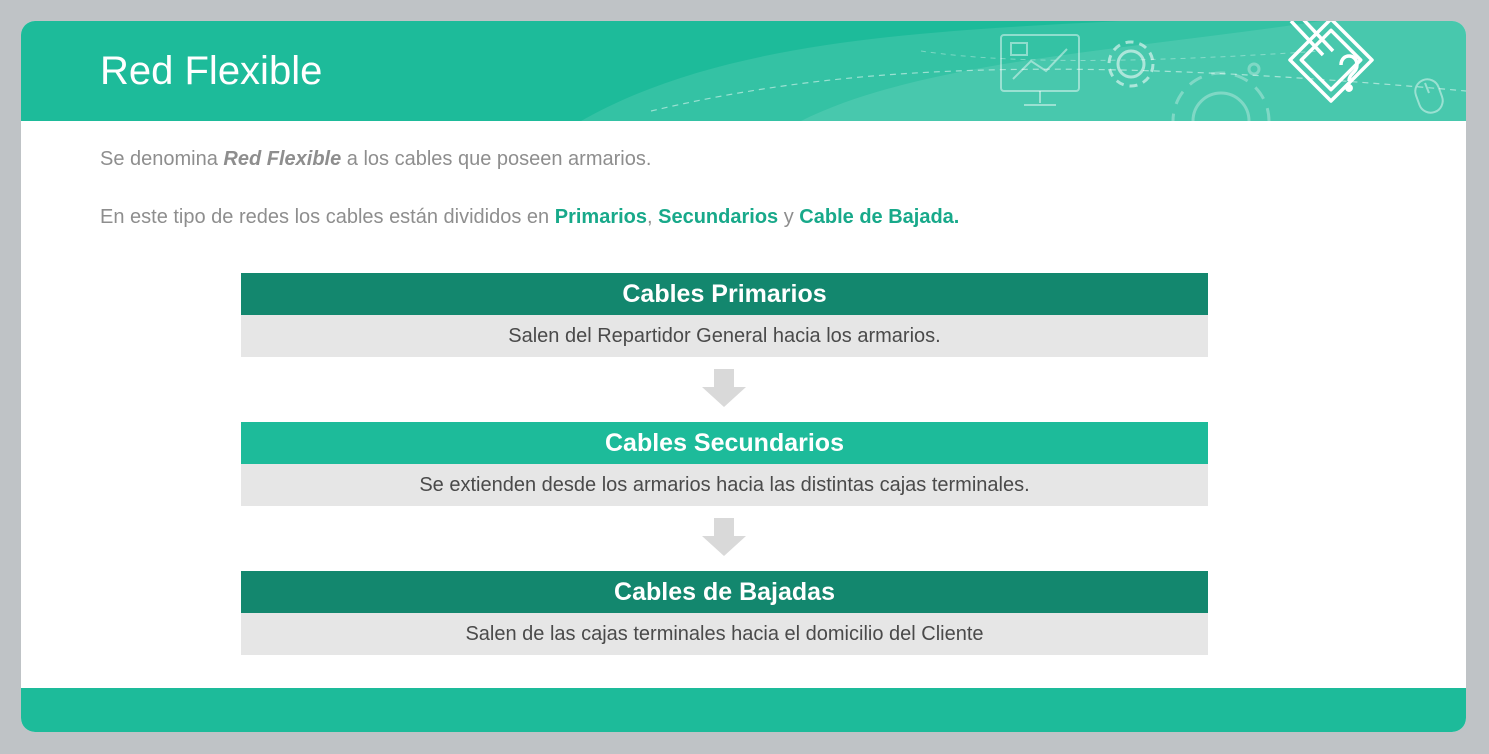 The height and width of the screenshot is (754, 1489). I want to click on intro-text: a los cables que poseen armarios., so click(496, 159).